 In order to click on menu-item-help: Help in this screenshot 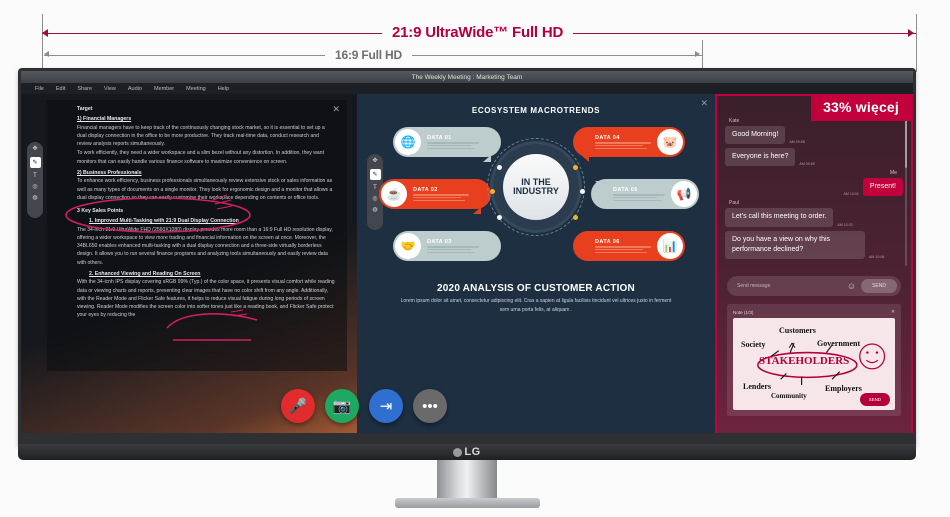, I will do `click(223, 89)`.